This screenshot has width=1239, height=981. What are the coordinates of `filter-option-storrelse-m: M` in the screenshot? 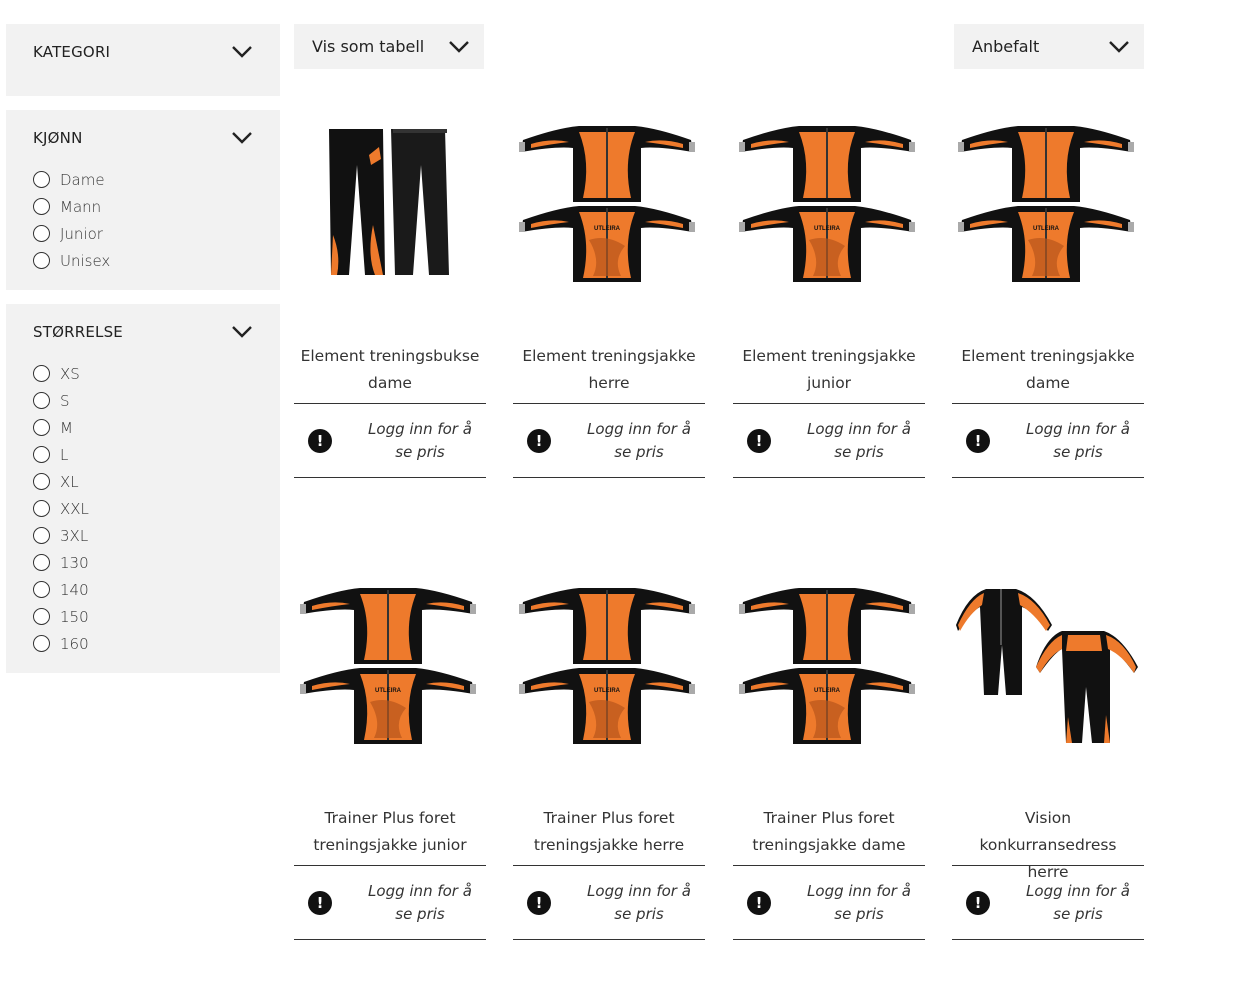 It's located at (143, 427).